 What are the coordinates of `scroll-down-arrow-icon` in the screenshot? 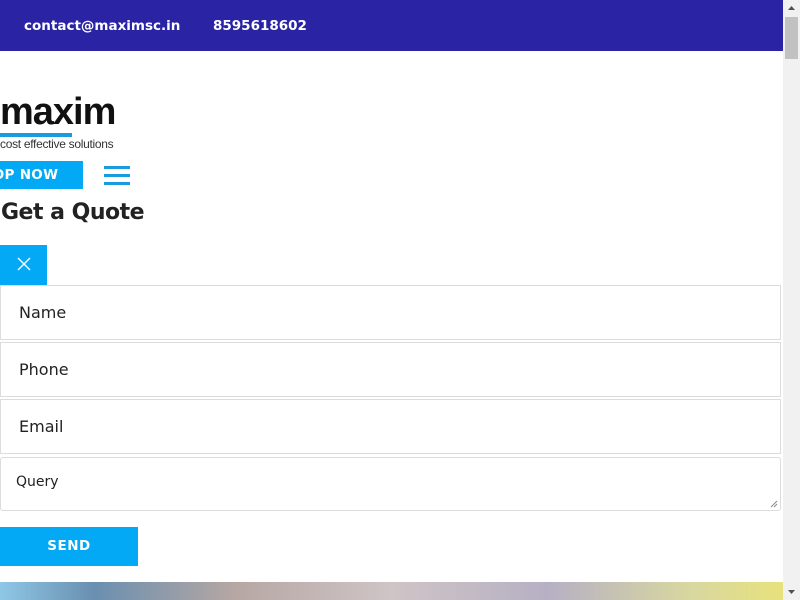 It's located at (791, 591).